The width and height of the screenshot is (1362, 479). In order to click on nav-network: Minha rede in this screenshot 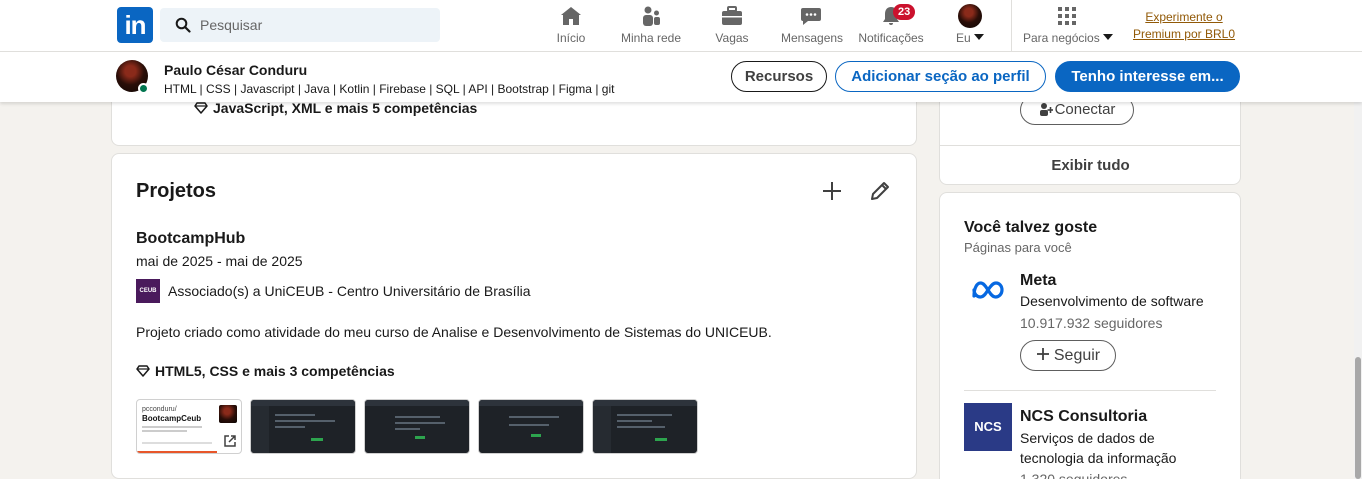, I will do `click(651, 26)`.